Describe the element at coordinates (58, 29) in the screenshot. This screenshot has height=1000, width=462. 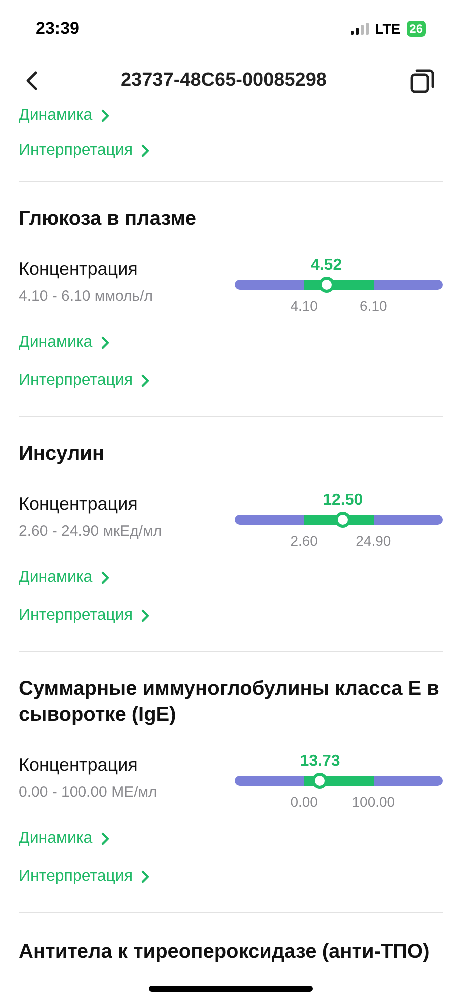
I see `status-time: 23:39` at that location.